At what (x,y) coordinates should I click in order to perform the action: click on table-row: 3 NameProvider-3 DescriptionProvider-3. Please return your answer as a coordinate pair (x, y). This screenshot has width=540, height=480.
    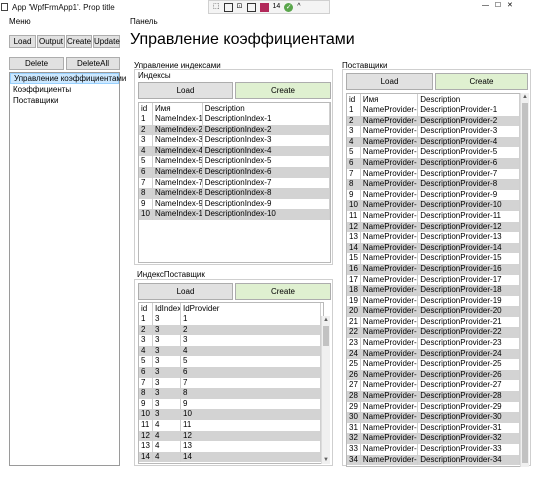
    Looking at the image, I should click on (433, 131).